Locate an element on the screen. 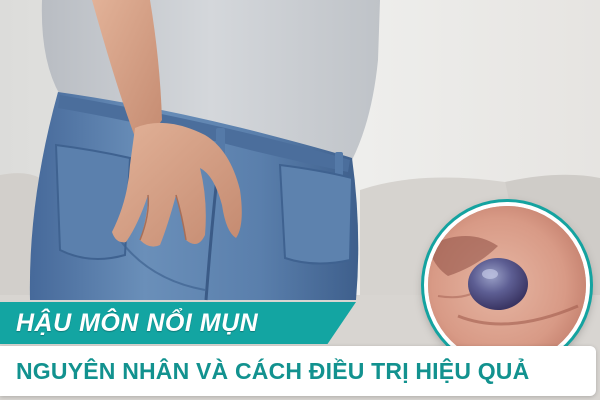 The image size is (600, 400). inset-closeup is located at coordinates (507, 285).